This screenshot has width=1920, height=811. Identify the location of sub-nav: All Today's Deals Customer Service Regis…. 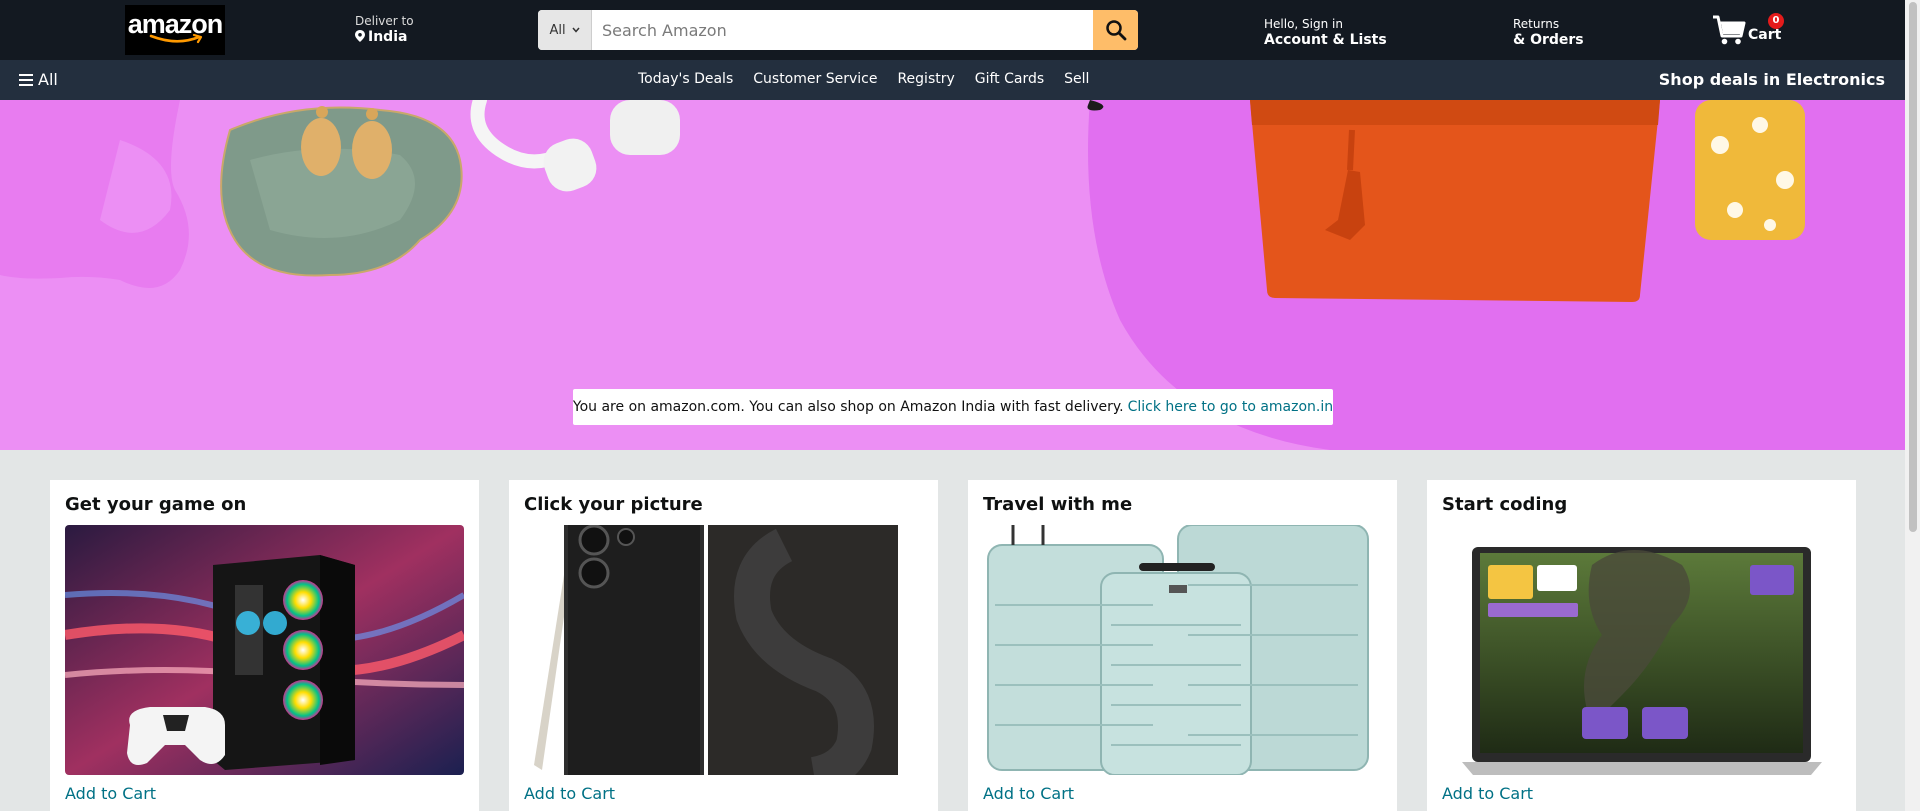
(952, 80).